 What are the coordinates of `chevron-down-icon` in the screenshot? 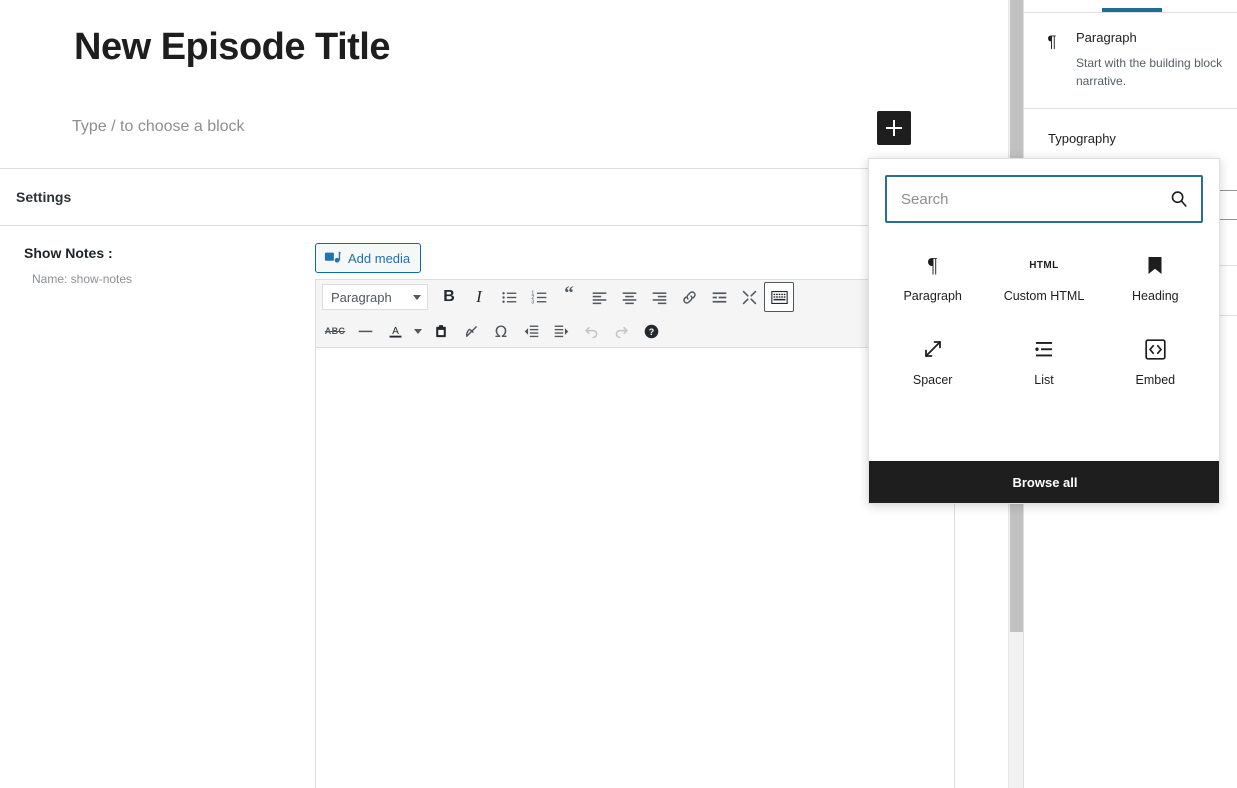 It's located at (417, 297).